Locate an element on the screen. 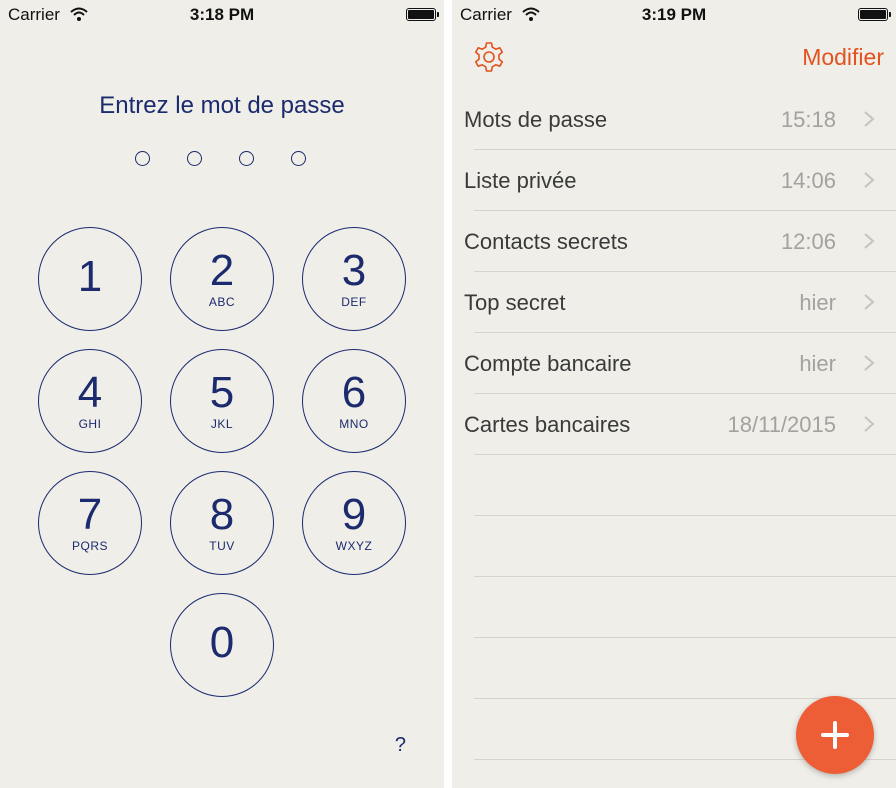  item-title: Liste privée is located at coordinates (520, 180).